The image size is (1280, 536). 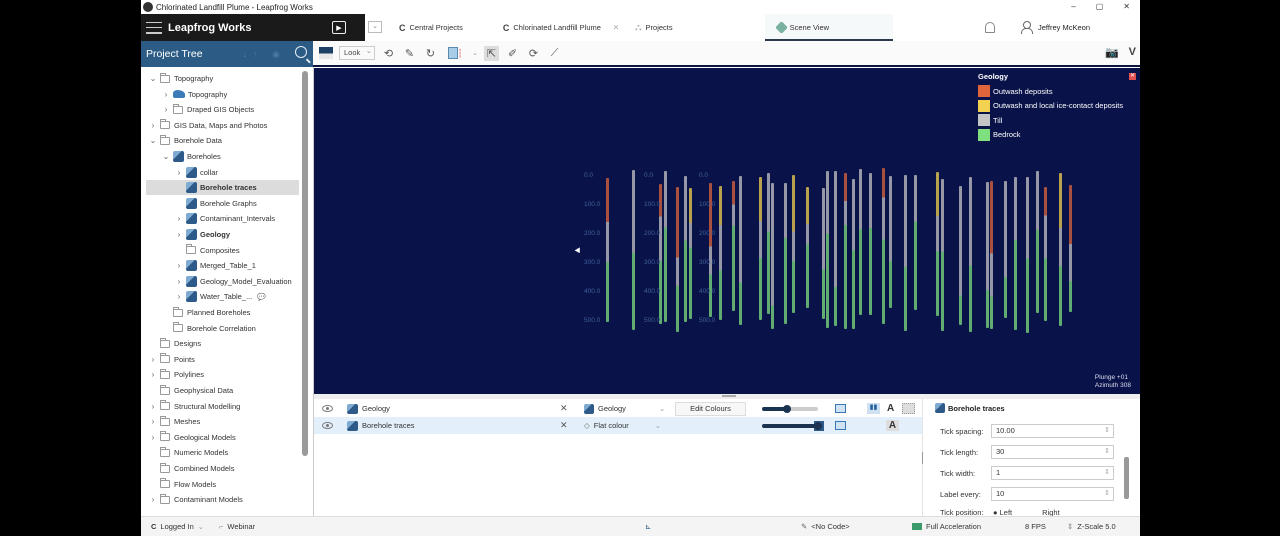 I want to click on tree-item: › collar, so click(x=179, y=172).